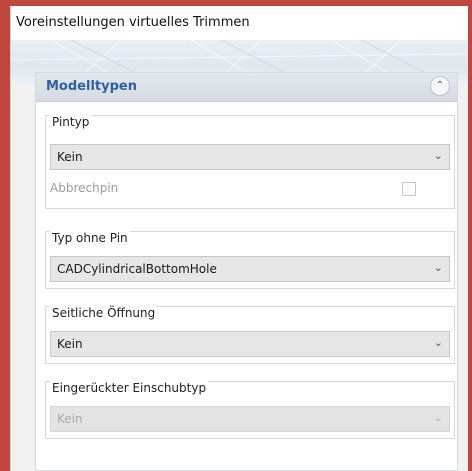 This screenshot has height=471, width=472. I want to click on typ-ohne-pin-group: Typ ohne Pin CADCylindricalBottomHole ⌄, so click(250, 260).